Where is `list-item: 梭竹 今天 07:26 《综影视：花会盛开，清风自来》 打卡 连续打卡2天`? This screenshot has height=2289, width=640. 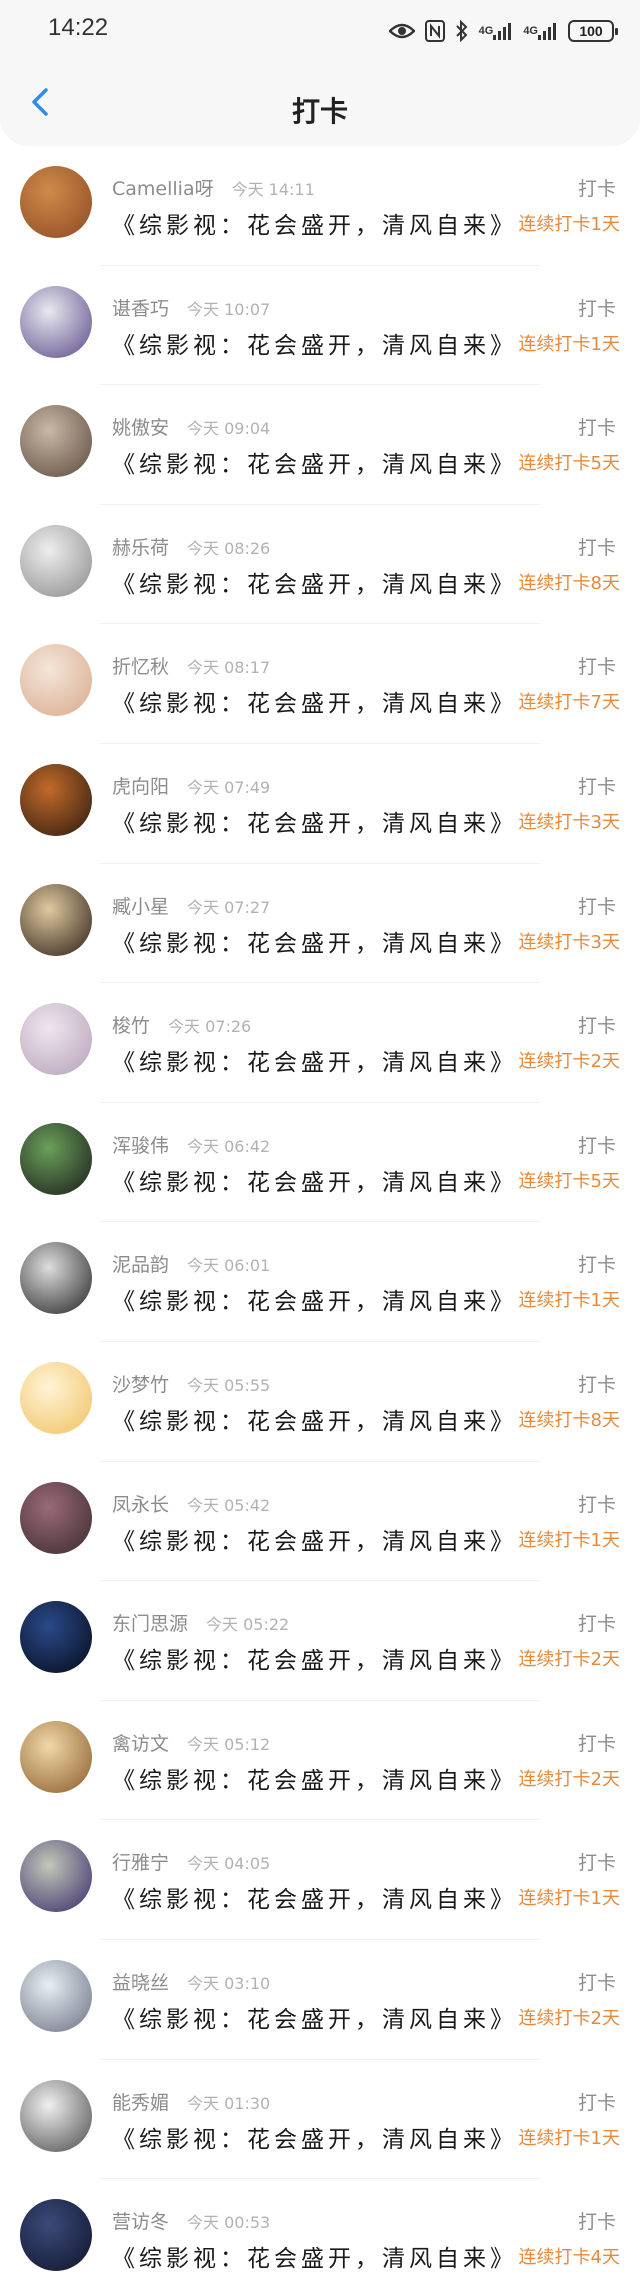
list-item: 梭竹 今天 07:26 《综影视：花会盛开，清风自来》 打卡 连续打卡2天 is located at coordinates (320, 1043).